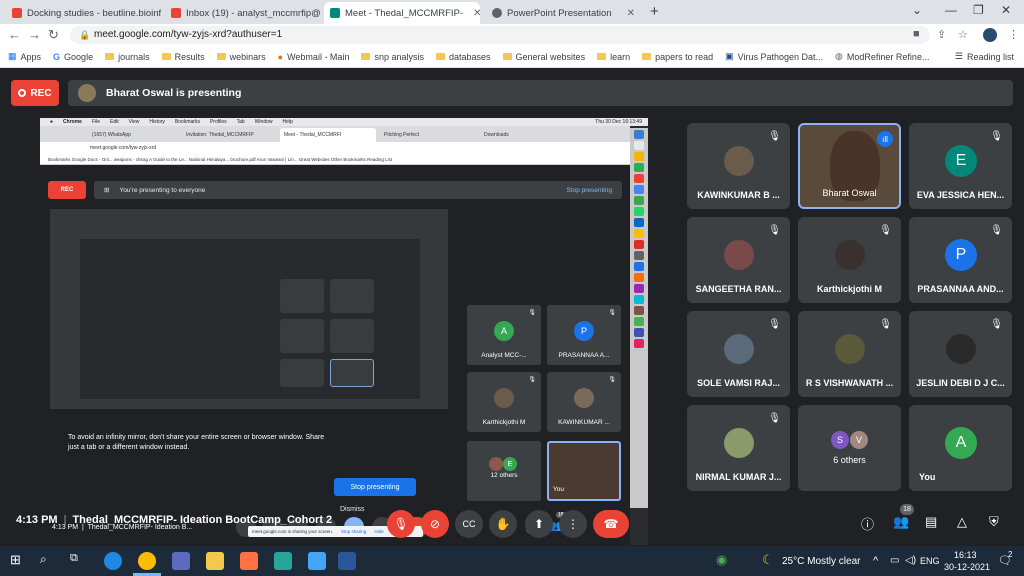 The width and height of the screenshot is (1024, 576). Describe the element at coordinates (916, 34) in the screenshot. I see `camera-icon: ■` at that location.